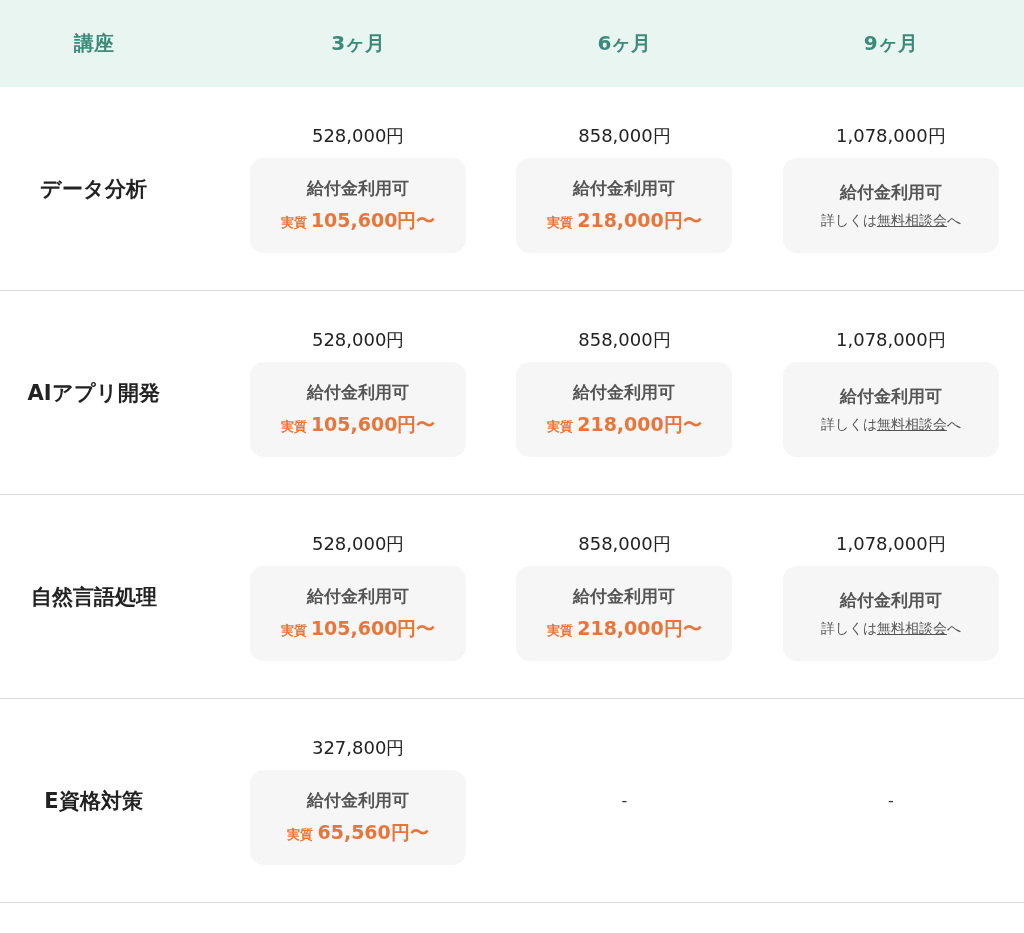 The height and width of the screenshot is (933, 1024). What do you see at coordinates (93, 801) in the screenshot?
I see `course-name: E資格対策` at bounding box center [93, 801].